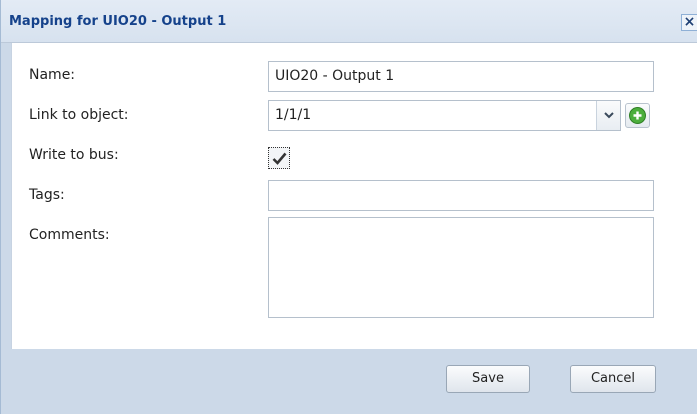 This screenshot has height=414, width=697. I want to click on dialog-titlebar: Mapping for UIO20 - Output 1 ×, so click(349, 21).